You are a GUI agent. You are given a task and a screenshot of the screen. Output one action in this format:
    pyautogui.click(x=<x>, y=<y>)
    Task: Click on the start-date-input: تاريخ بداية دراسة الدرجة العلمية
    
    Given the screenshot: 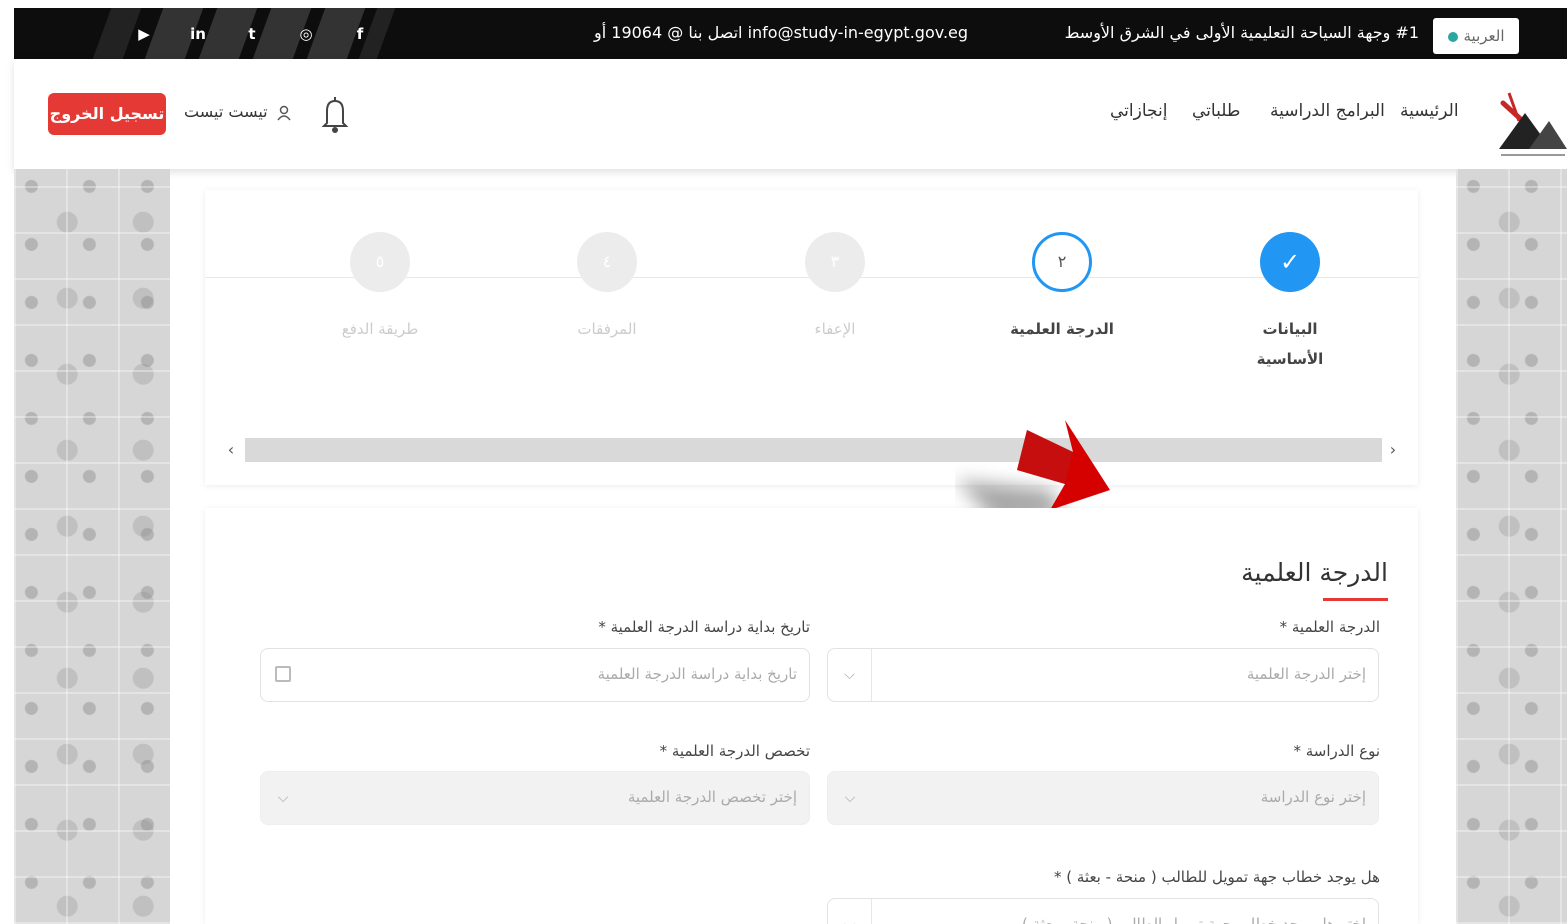 What is the action you would take?
    pyautogui.click(x=535, y=675)
    